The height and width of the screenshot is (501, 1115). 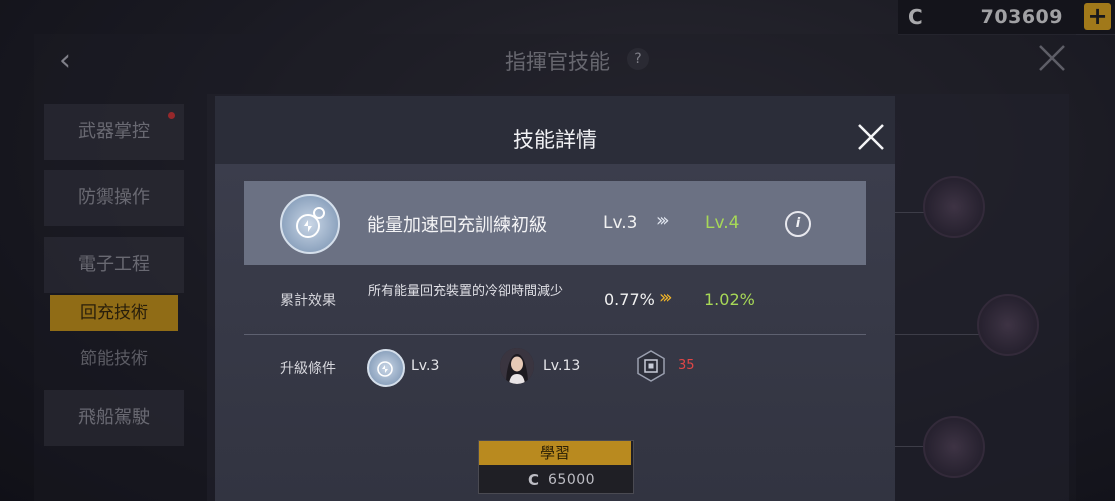 I want to click on close-icon, so click(x=871, y=137).